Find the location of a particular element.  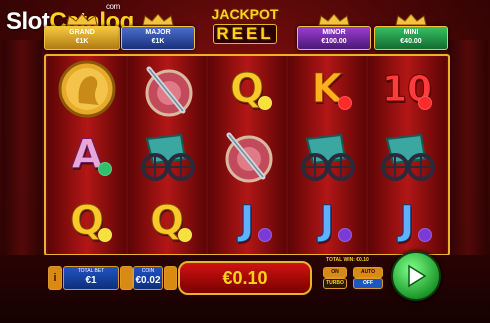

autoplay-off-toggle: OFF is located at coordinates (368, 283).